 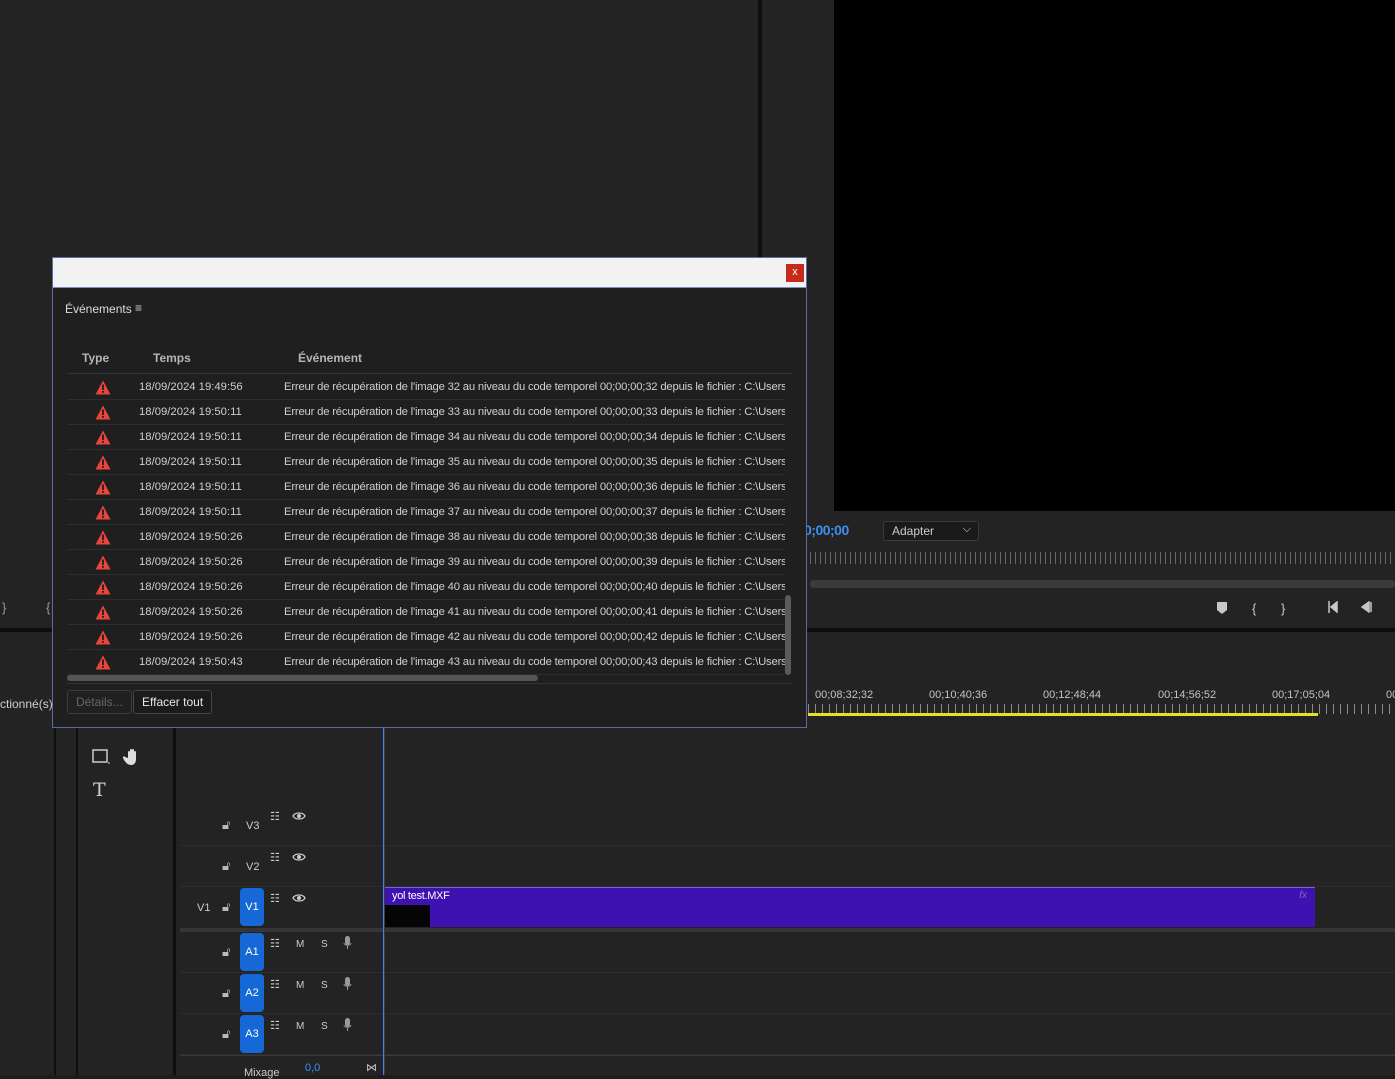 What do you see at coordinates (48, 607) in the screenshot?
I see `mark-in-icon: {` at bounding box center [48, 607].